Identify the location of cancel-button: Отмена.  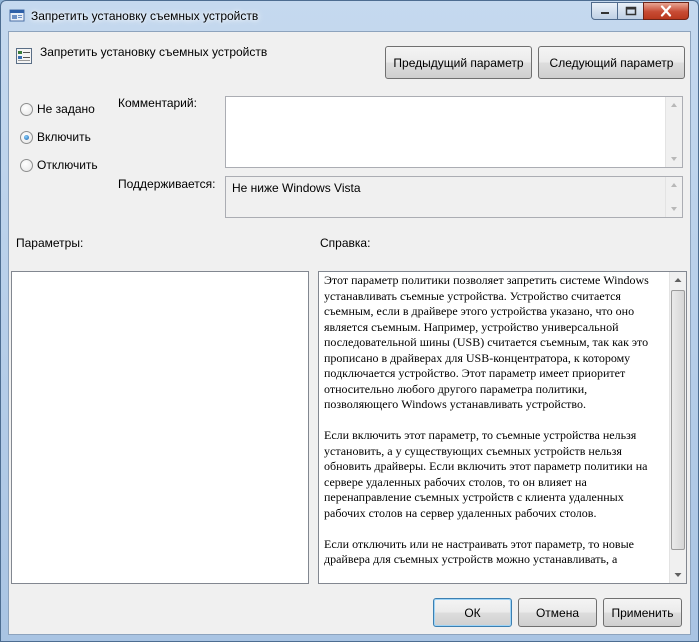
(557, 612).